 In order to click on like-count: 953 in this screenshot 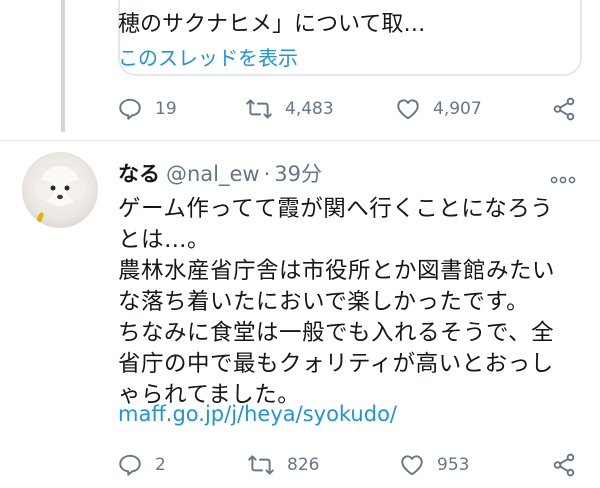, I will do `click(453, 465)`.